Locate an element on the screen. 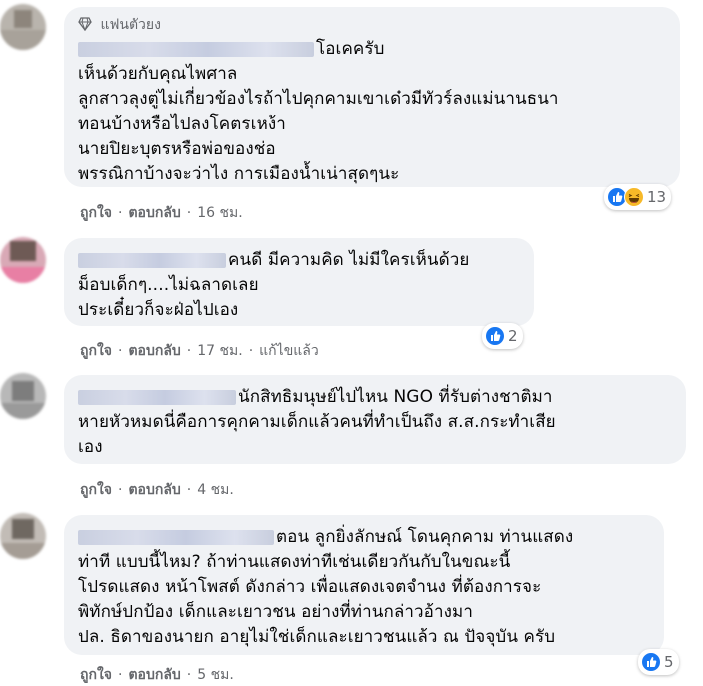 This screenshot has height=686, width=703. edited-label: แก้ไขแล้ว is located at coordinates (289, 351).